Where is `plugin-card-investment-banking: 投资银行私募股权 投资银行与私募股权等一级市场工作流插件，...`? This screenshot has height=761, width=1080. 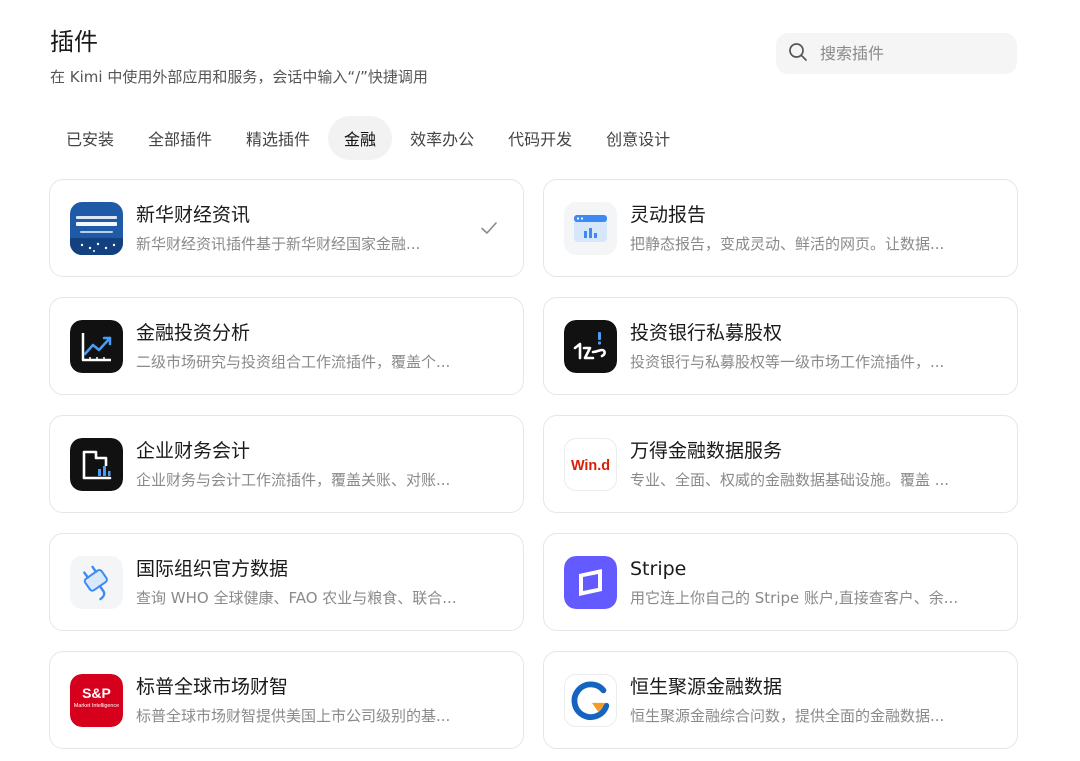 plugin-card-investment-banking: 投资银行私募股权 投资银行与私募股权等一级市场工作流插件，... is located at coordinates (780, 346).